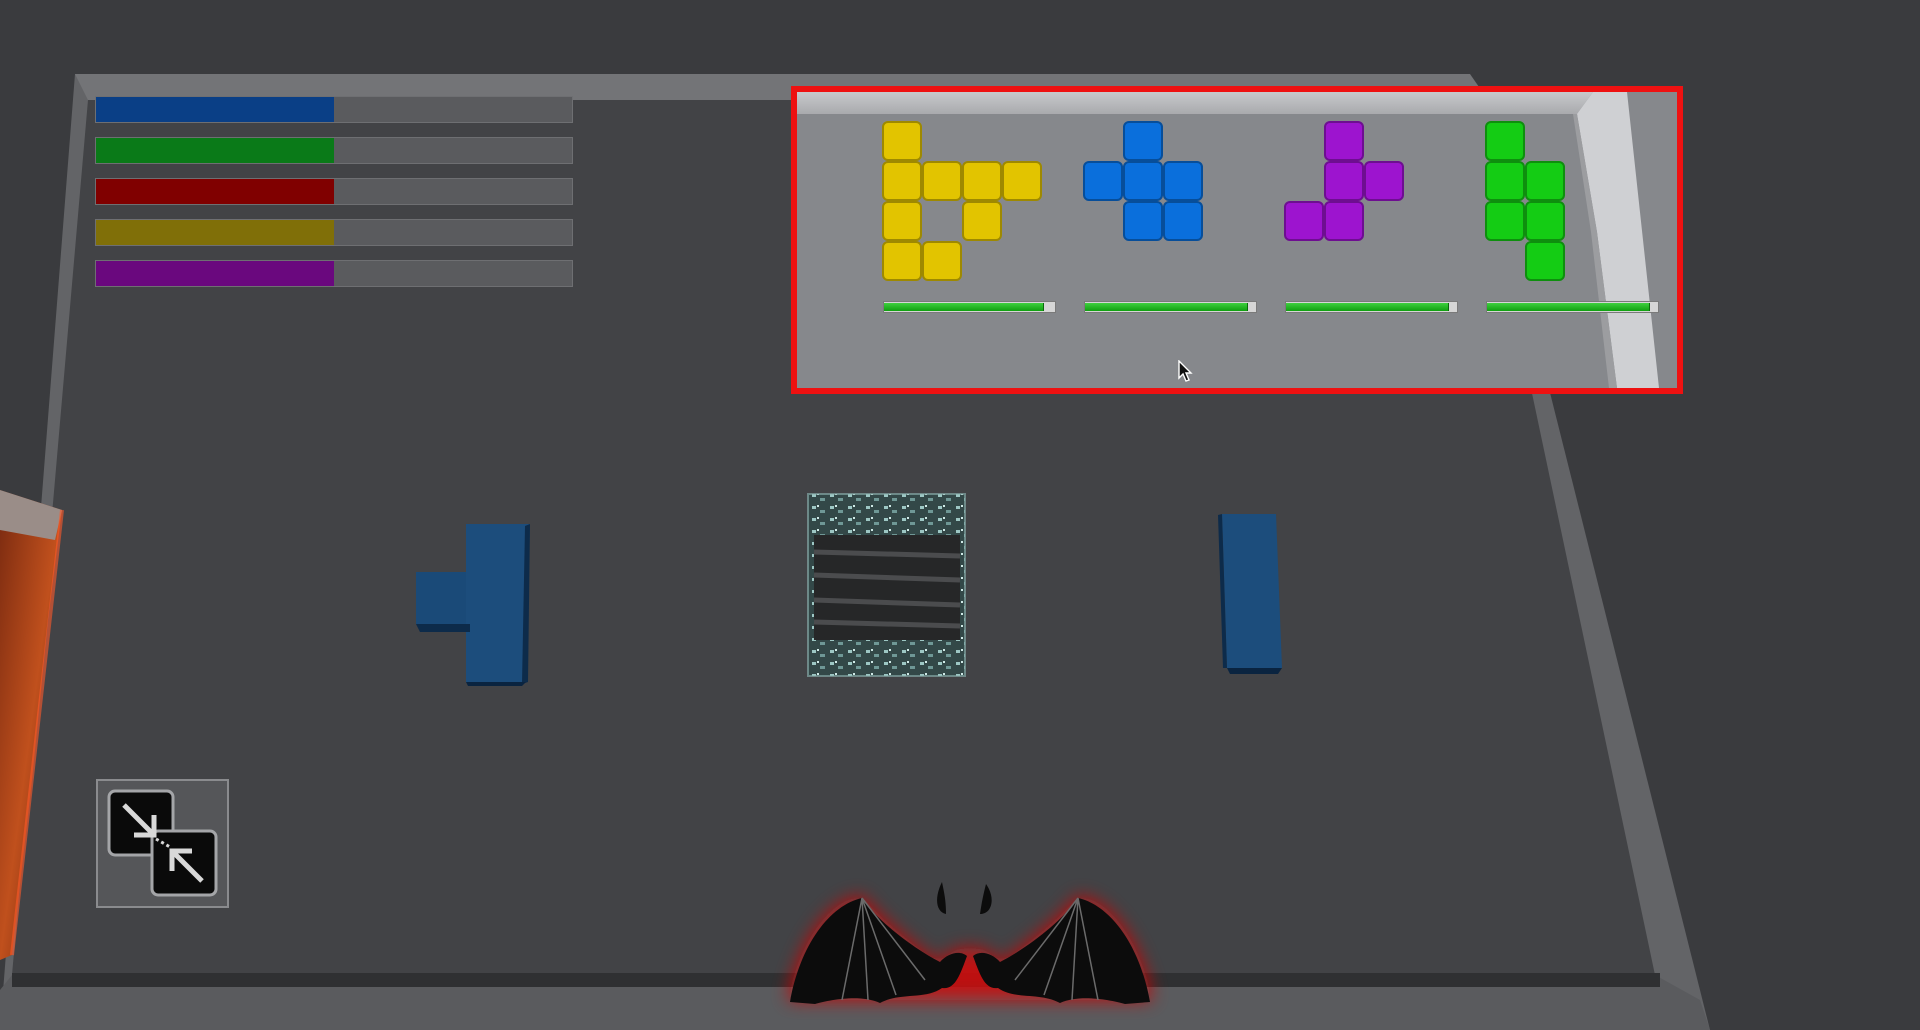  What do you see at coordinates (886, 585) in the screenshot?
I see `board-portal` at bounding box center [886, 585].